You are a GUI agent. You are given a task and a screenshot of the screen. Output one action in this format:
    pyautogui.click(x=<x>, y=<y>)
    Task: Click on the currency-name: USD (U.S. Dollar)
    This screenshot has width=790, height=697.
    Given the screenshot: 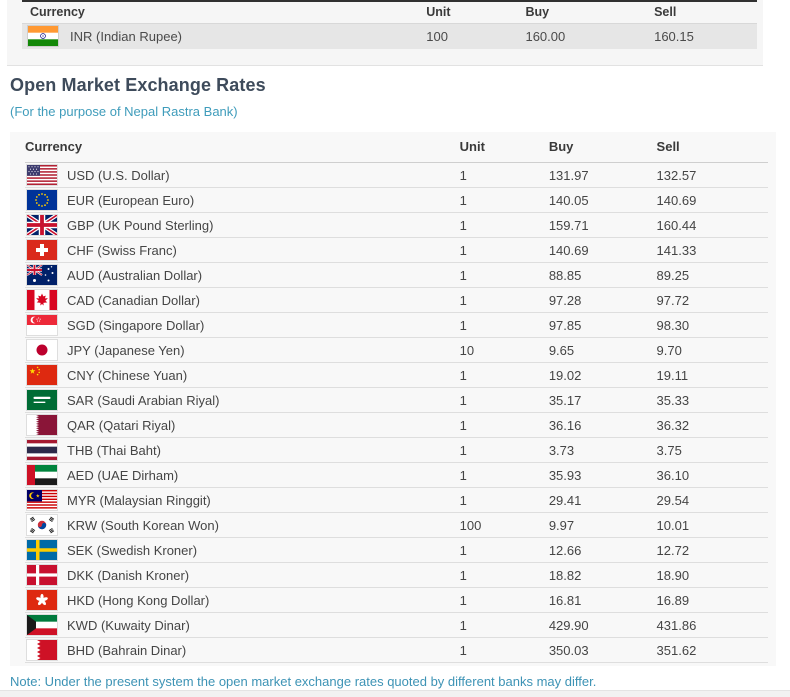 What is the action you would take?
    pyautogui.click(x=118, y=175)
    